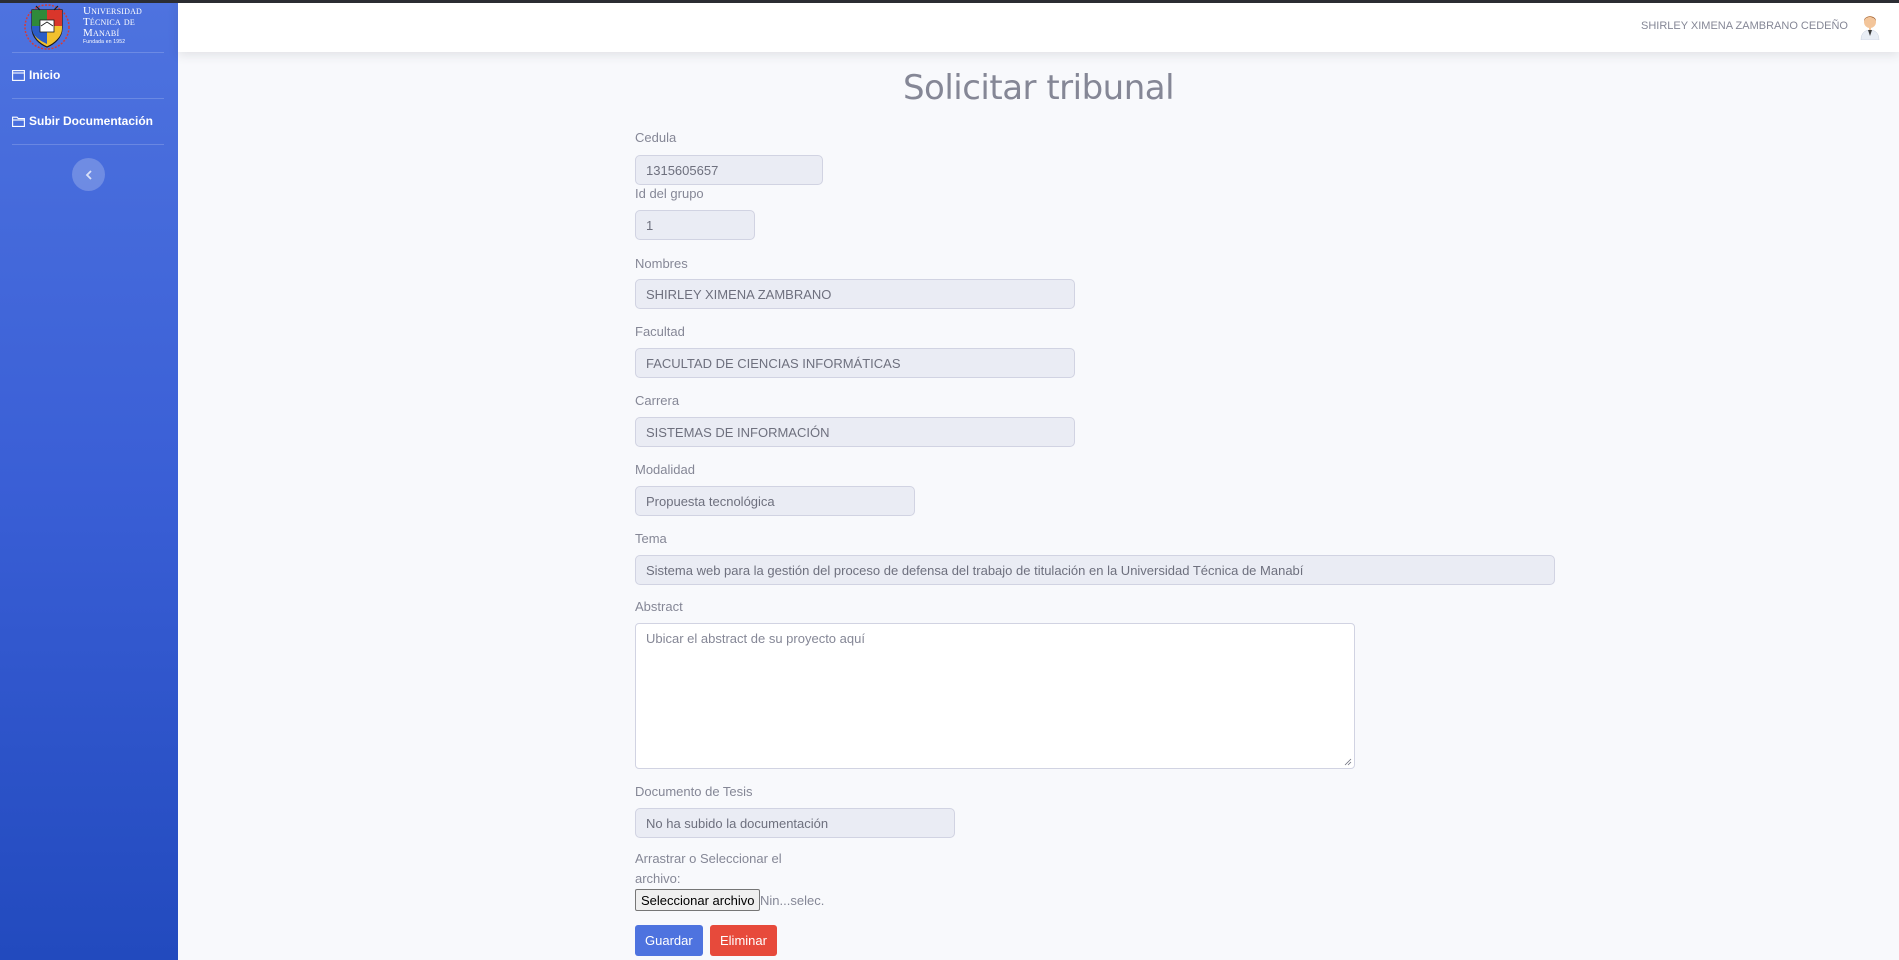  Describe the element at coordinates (855, 432) in the screenshot. I see `carrera-field: SISTEMAS DE INFORMACIÓN` at that location.